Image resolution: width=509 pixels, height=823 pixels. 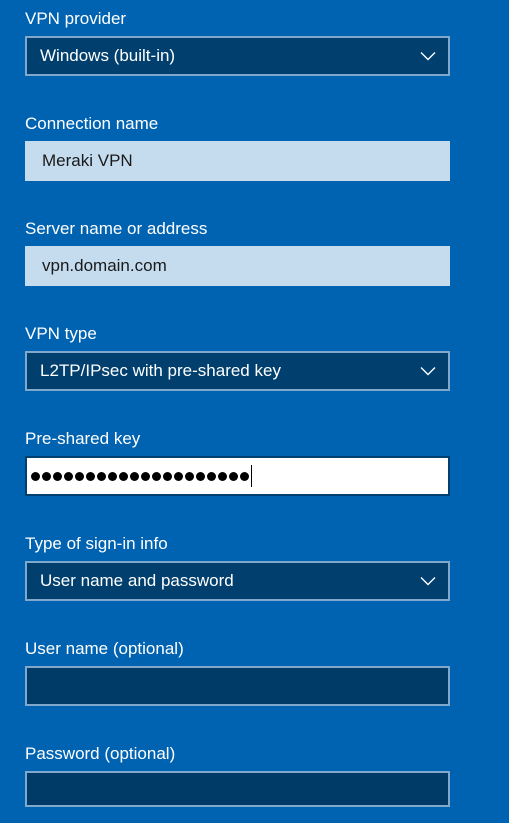 I want to click on server-value: vpn.domain.com, so click(x=104, y=265).